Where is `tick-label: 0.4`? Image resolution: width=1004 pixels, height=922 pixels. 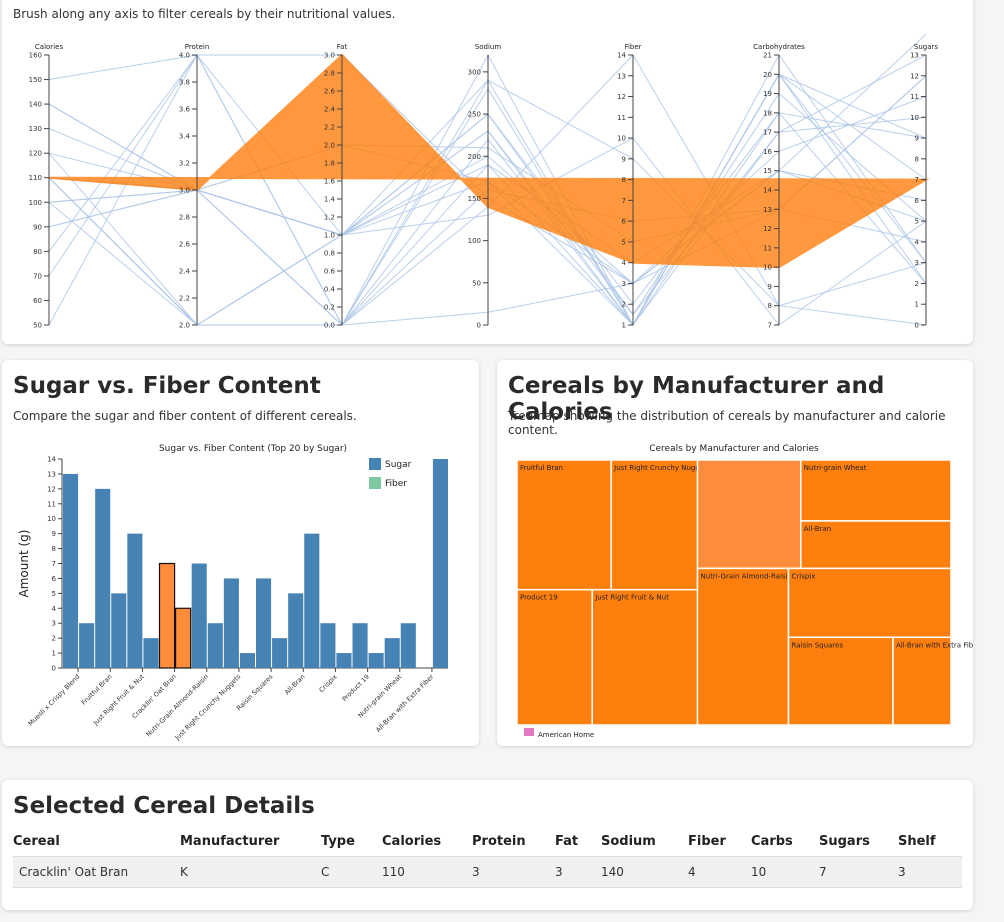 tick-label: 0.4 is located at coordinates (330, 290).